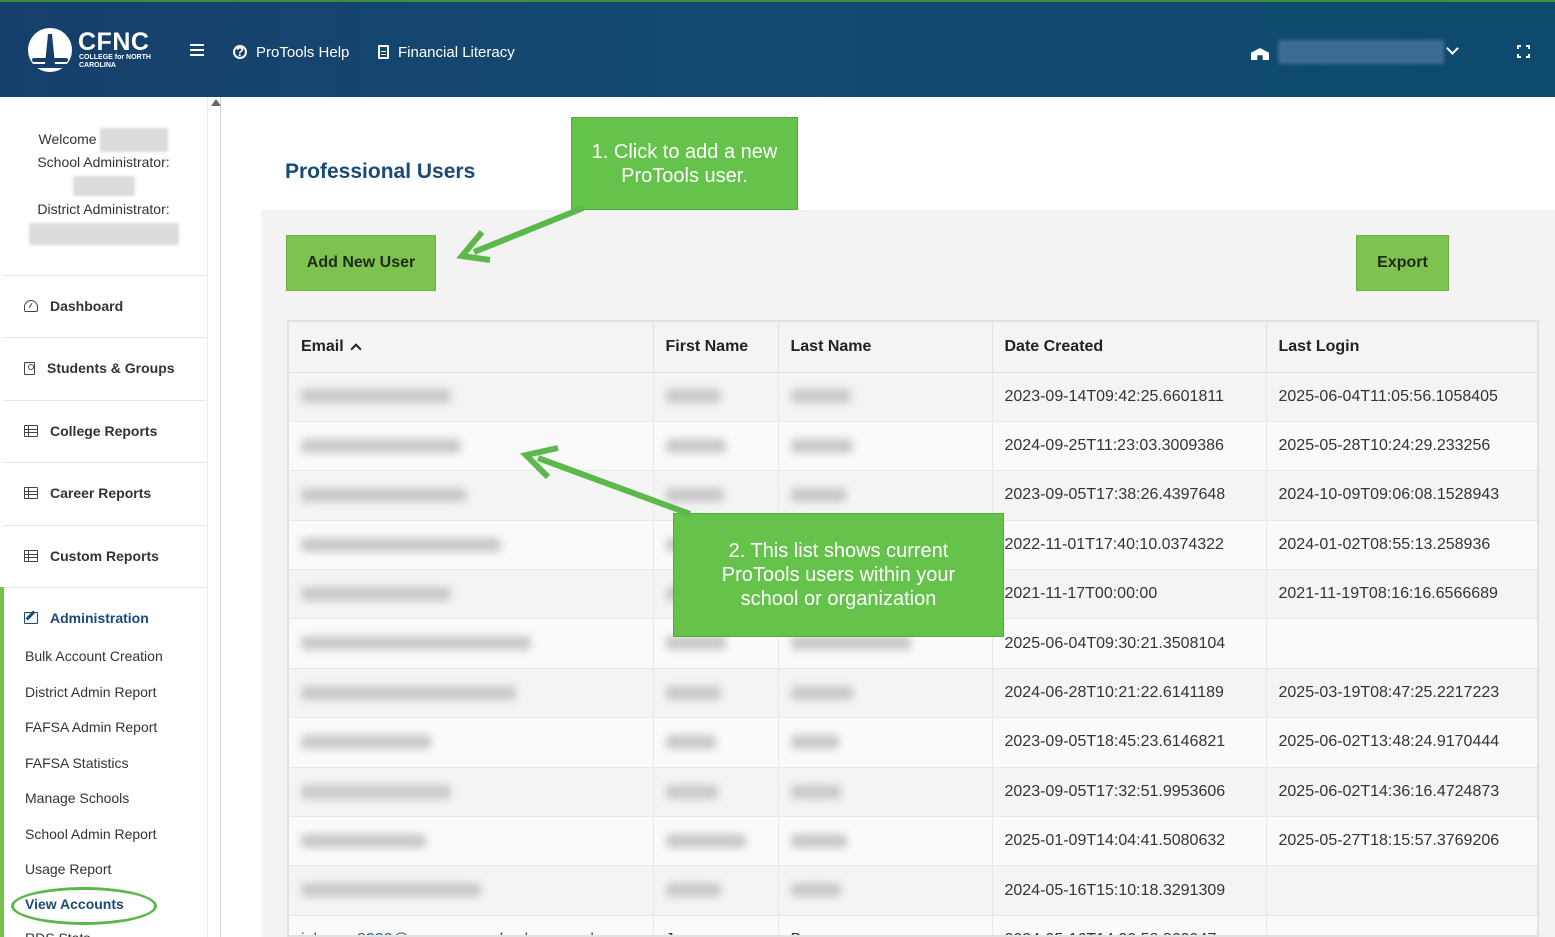 This screenshot has height=937, width=1555. Describe the element at coordinates (885, 925) in the screenshot. I see `cell-last-name: Brown` at that location.